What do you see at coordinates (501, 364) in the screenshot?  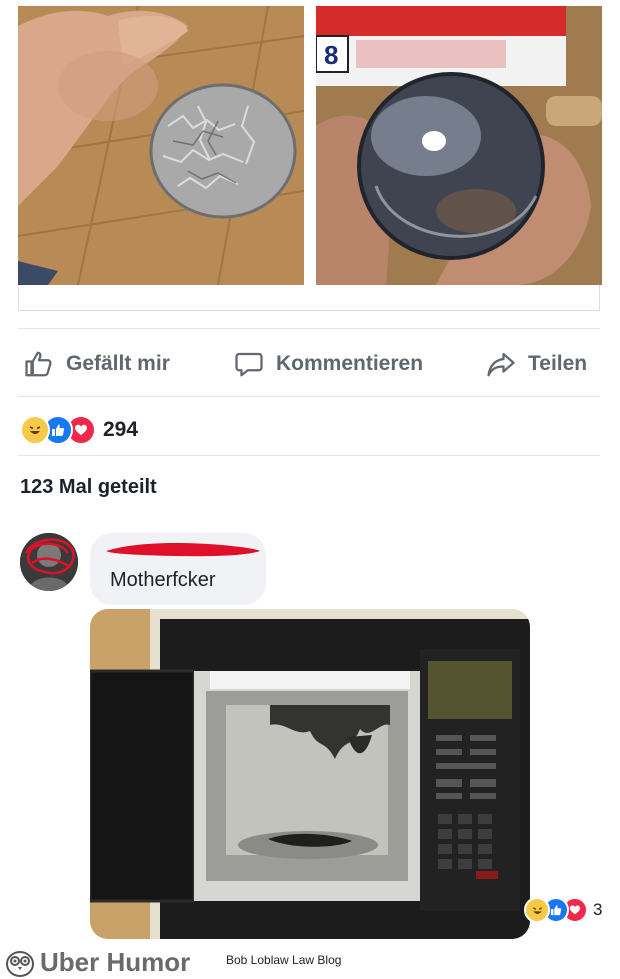 I see `share-arrow-icon` at bounding box center [501, 364].